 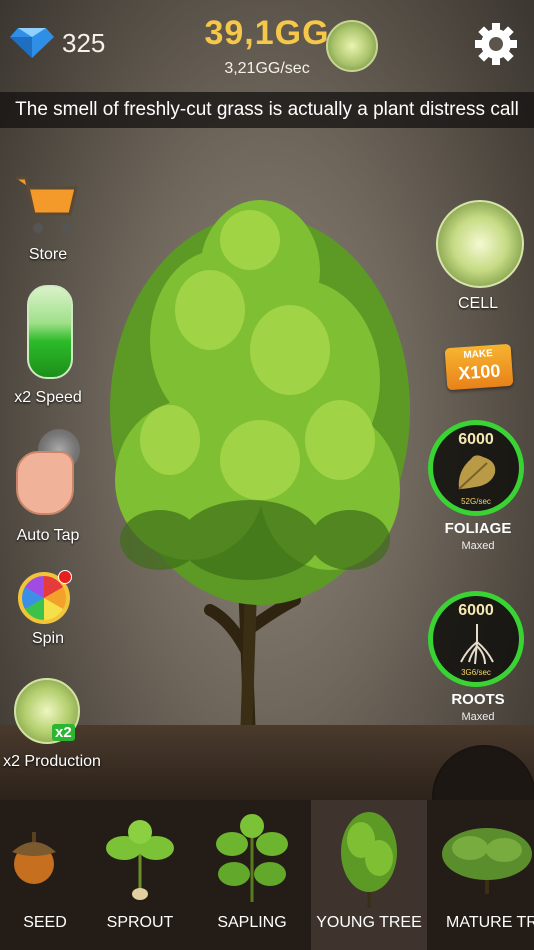 What do you see at coordinates (48, 397) in the screenshot?
I see `speed-label: x2 Speed` at bounding box center [48, 397].